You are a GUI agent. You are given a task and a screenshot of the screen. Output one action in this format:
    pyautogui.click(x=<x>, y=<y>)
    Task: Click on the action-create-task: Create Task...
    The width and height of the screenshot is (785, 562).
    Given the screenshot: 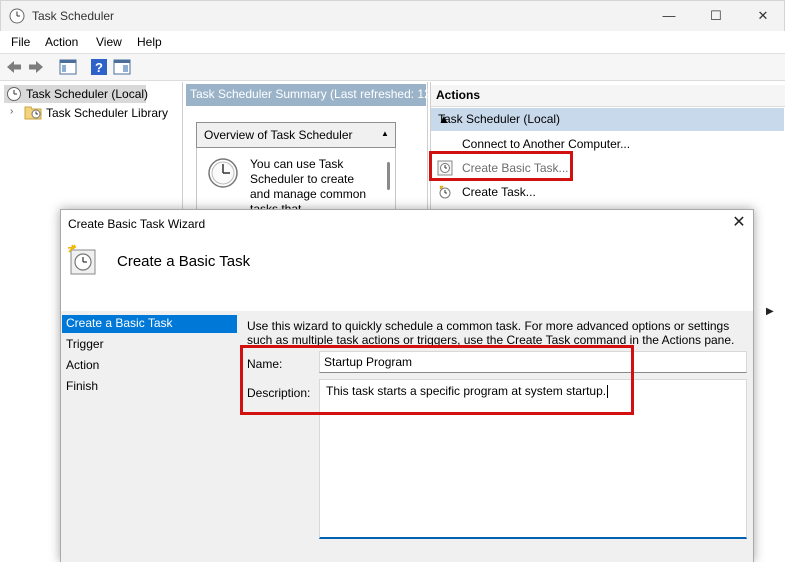 What is the action you would take?
    pyautogui.click(x=499, y=192)
    